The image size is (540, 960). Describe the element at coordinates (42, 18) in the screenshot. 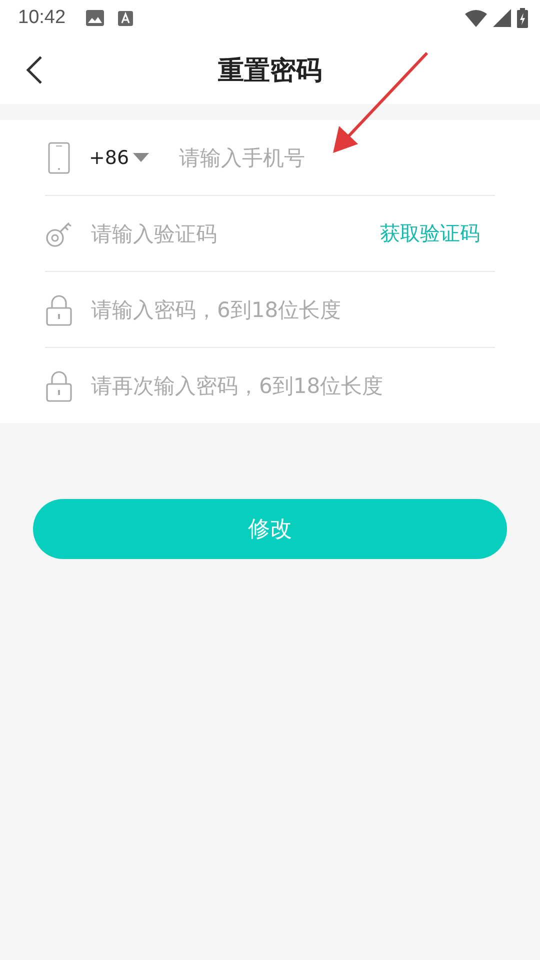

I see `status-time: 10:42` at that location.